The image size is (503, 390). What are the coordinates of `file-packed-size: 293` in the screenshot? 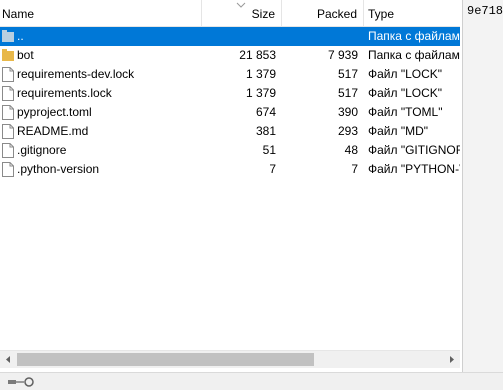 It's located at (347, 131).